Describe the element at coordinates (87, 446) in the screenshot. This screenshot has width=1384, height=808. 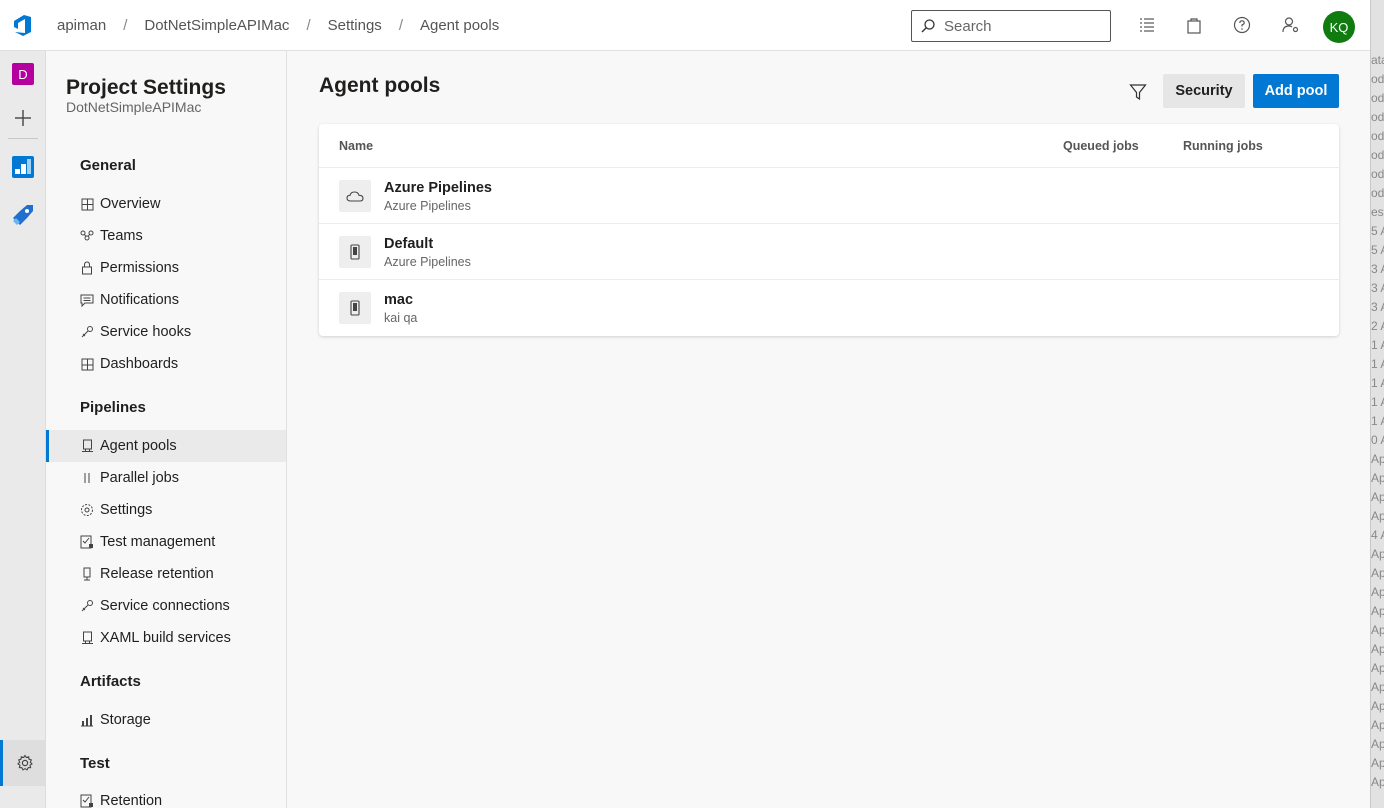
I see `agent-pools-icon` at that location.